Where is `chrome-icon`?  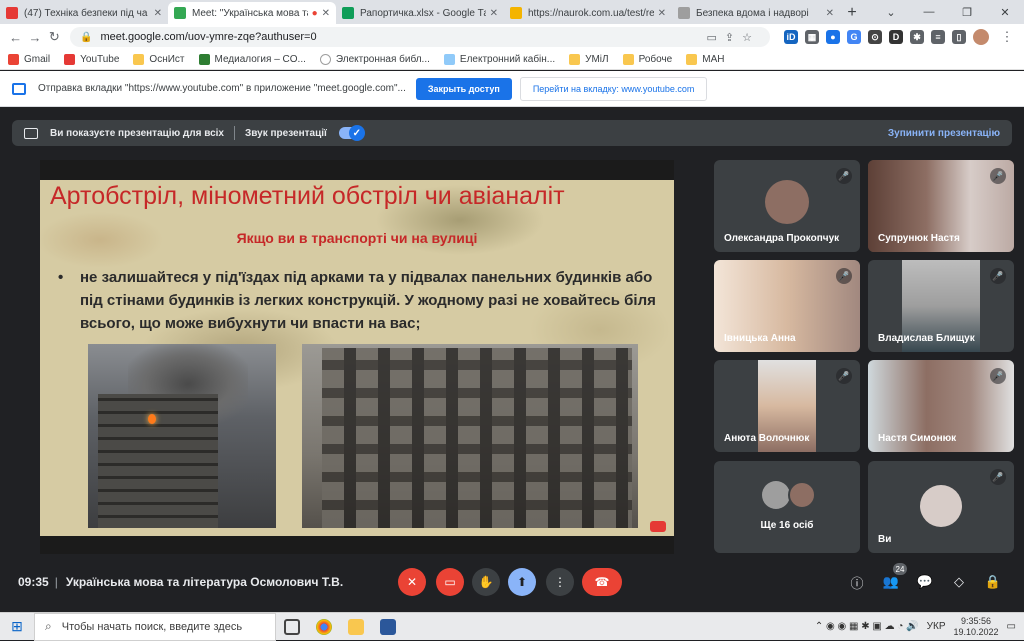 chrome-icon is located at coordinates (324, 627).